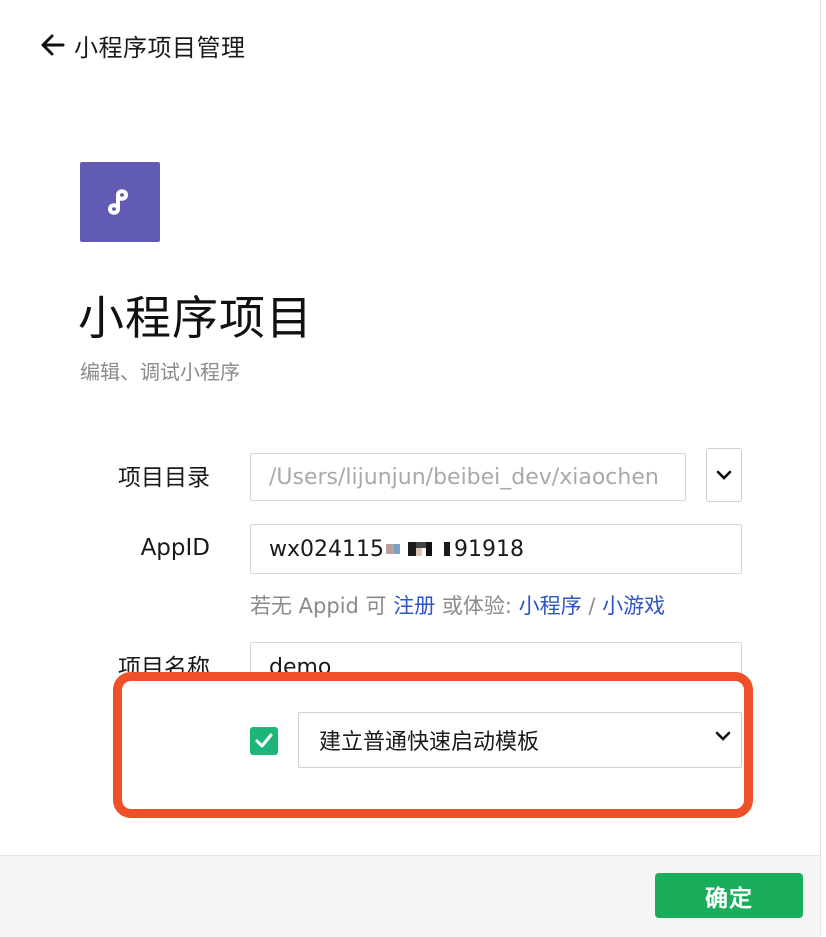  Describe the element at coordinates (175, 548) in the screenshot. I see `appid-label: AppID` at that location.